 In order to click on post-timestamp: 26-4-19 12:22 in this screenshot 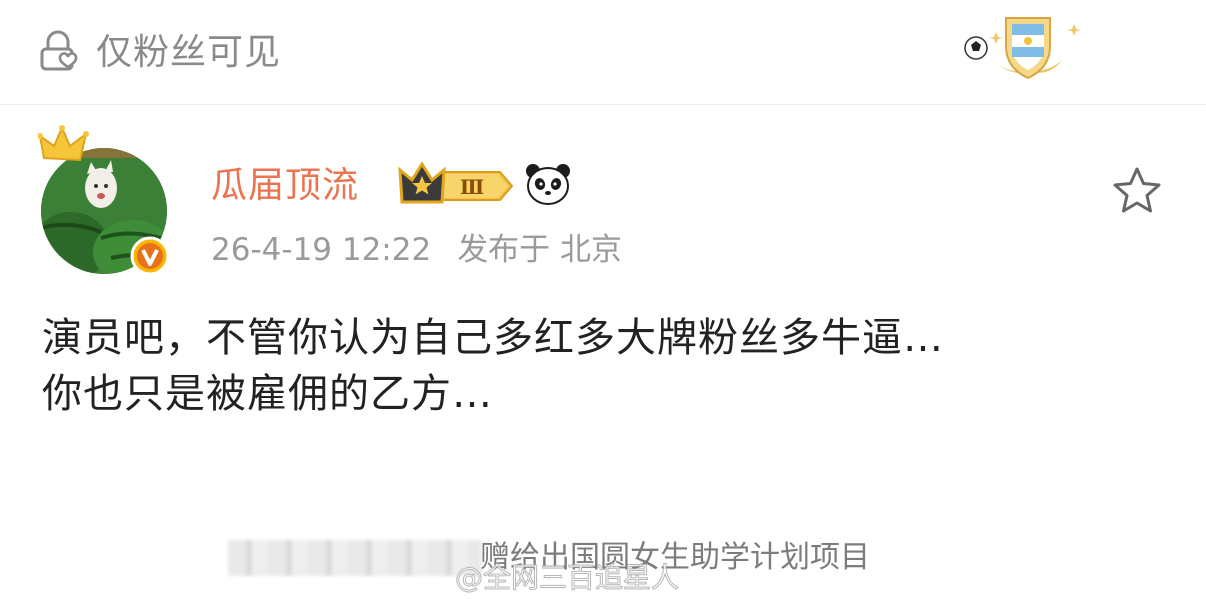, I will do `click(321, 250)`.